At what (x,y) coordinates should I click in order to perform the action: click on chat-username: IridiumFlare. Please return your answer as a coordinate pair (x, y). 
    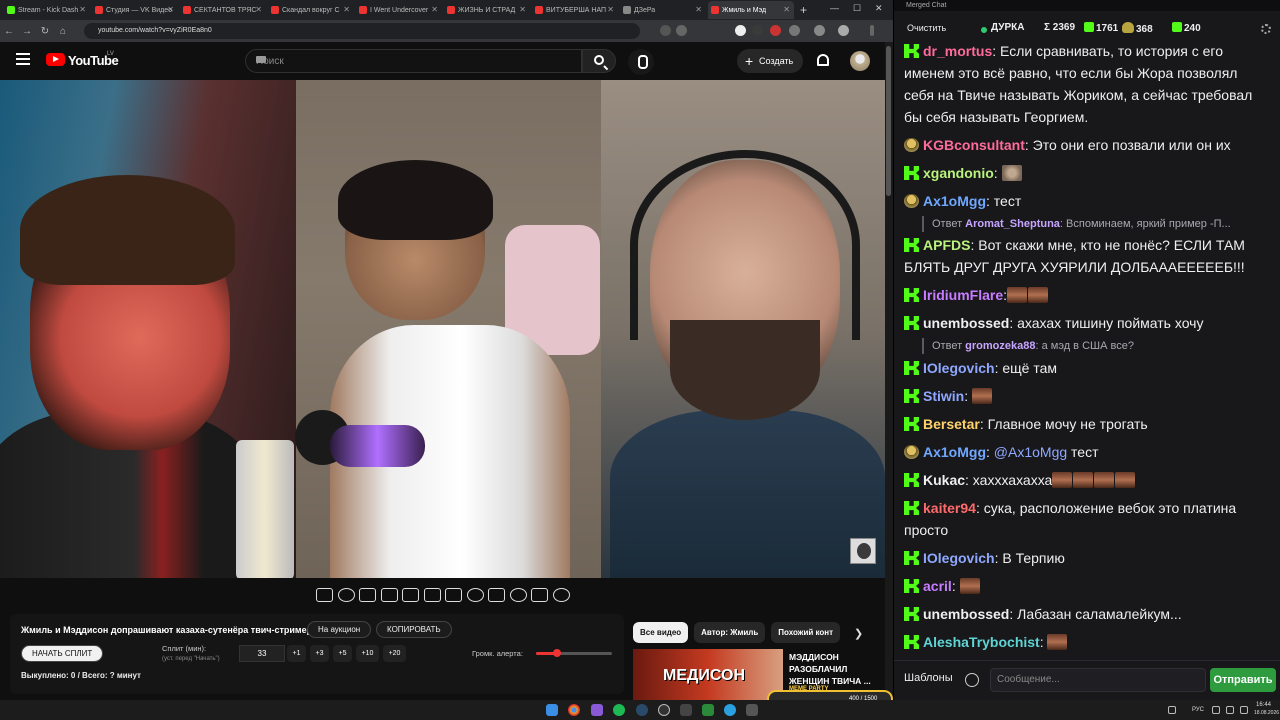
    Looking at the image, I should click on (963, 295).